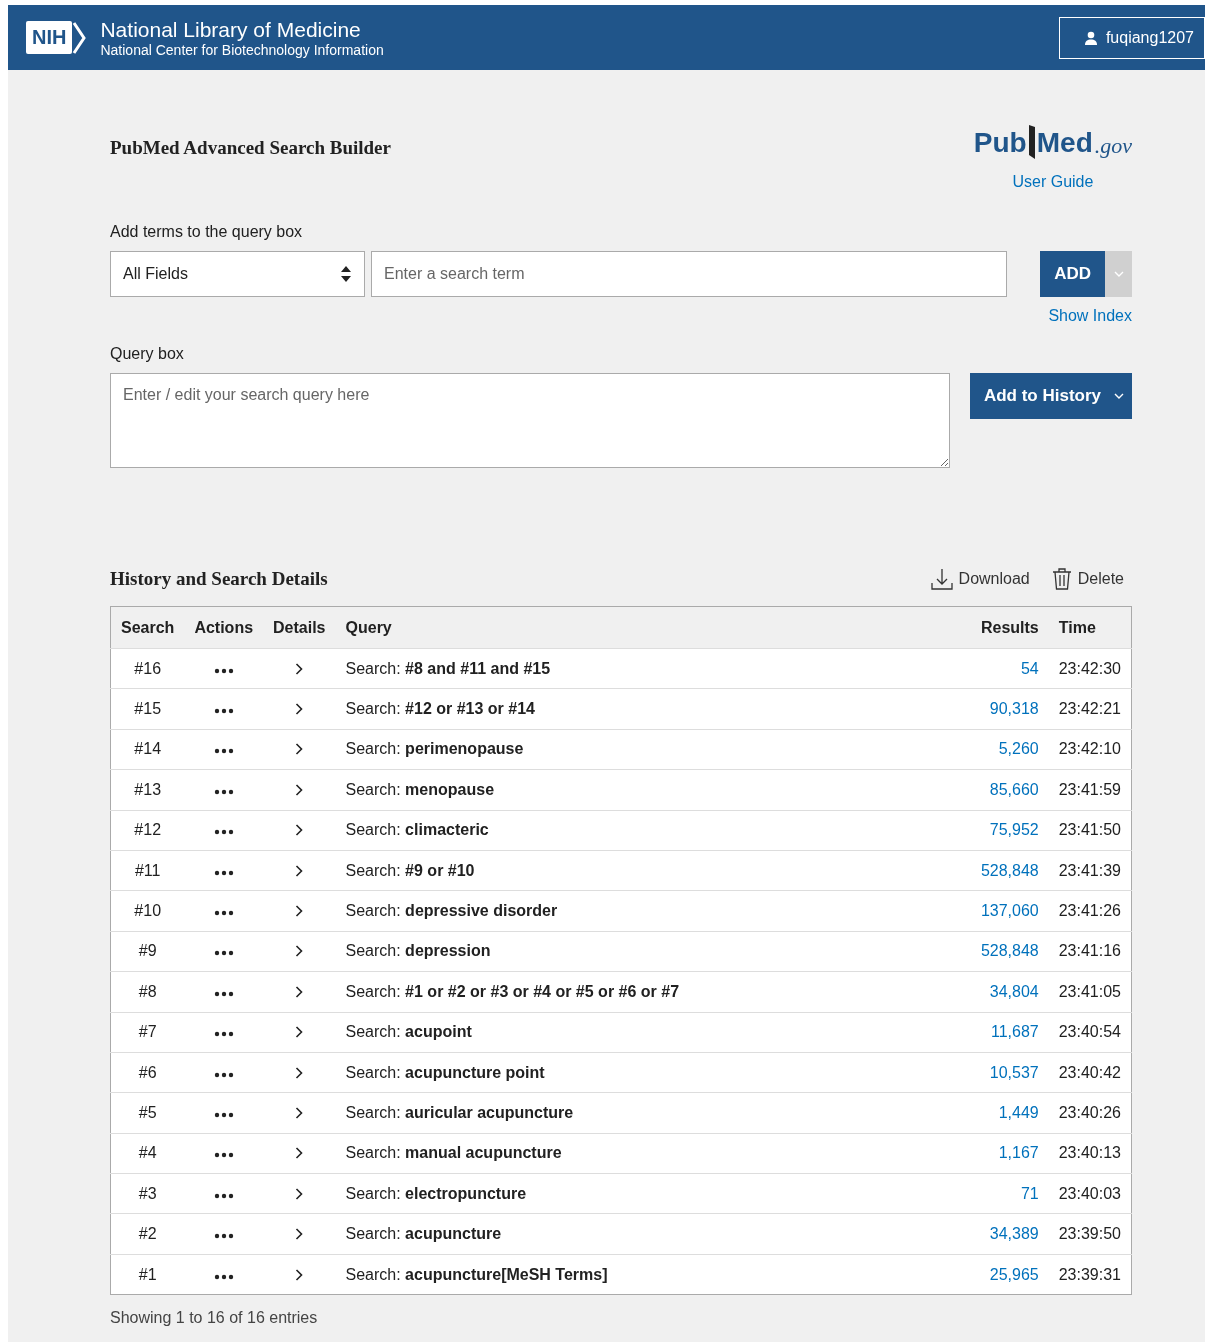 The height and width of the screenshot is (1342, 1205). What do you see at coordinates (147, 1072) in the screenshot?
I see `search-number: #6` at bounding box center [147, 1072].